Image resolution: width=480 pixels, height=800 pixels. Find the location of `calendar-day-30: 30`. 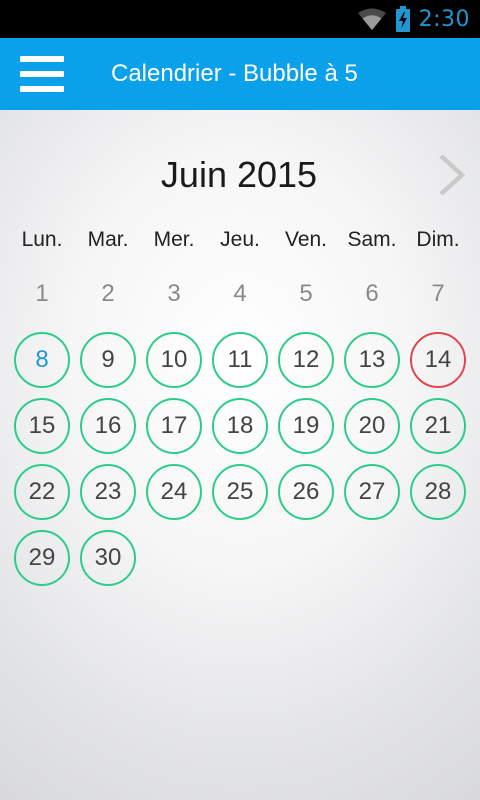

calendar-day-30: 30 is located at coordinates (108, 558).